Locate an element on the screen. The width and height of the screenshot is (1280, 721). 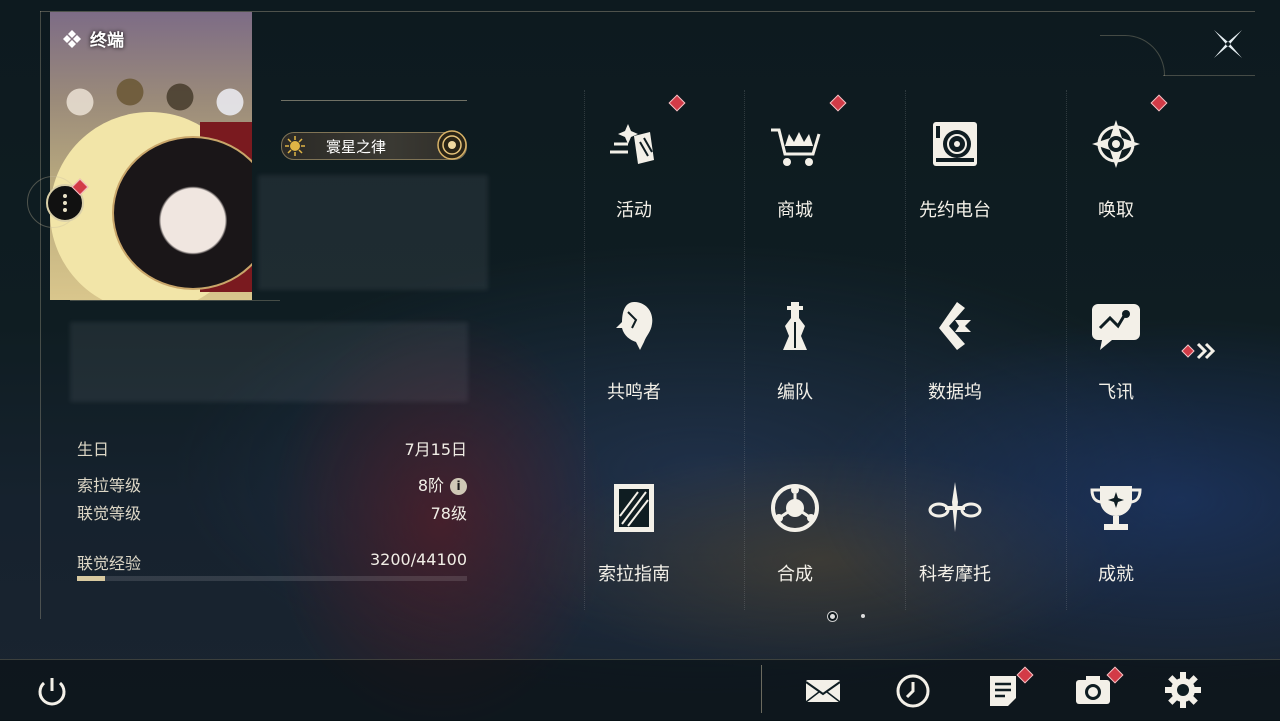
next-page-button is located at coordinates (1202, 351).